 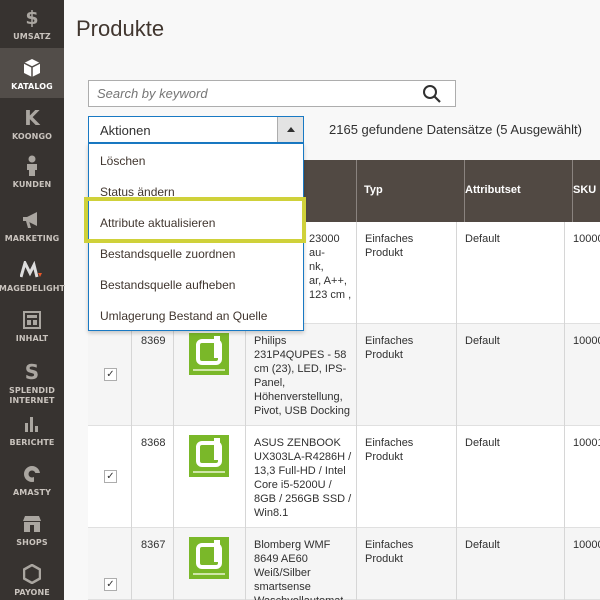 What do you see at coordinates (455, 129) in the screenshot?
I see `records-count: 2165 gefundene Datensätze (5 Ausgewählt)` at bounding box center [455, 129].